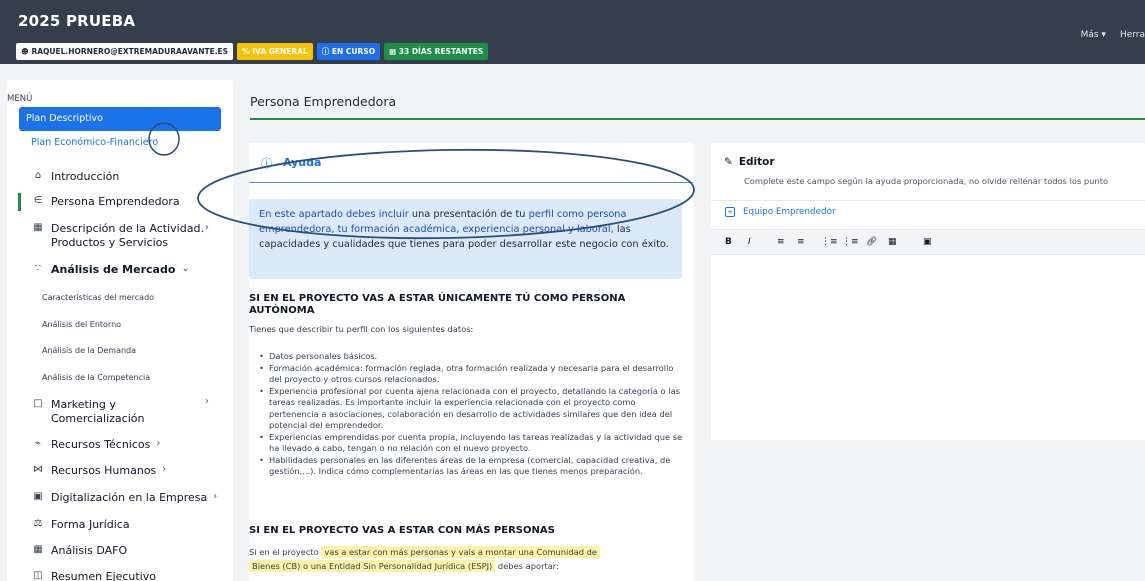  What do you see at coordinates (38, 403) in the screenshot?
I see `bag-icon: □` at bounding box center [38, 403].